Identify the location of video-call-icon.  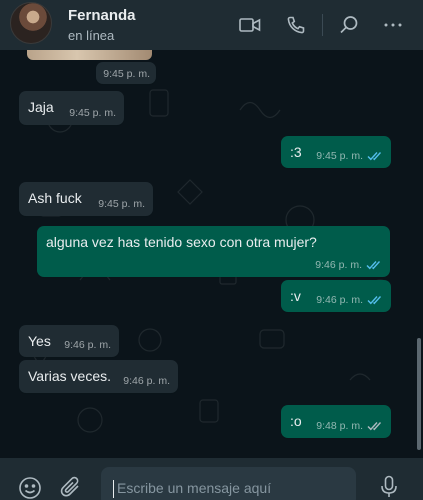
(250, 25).